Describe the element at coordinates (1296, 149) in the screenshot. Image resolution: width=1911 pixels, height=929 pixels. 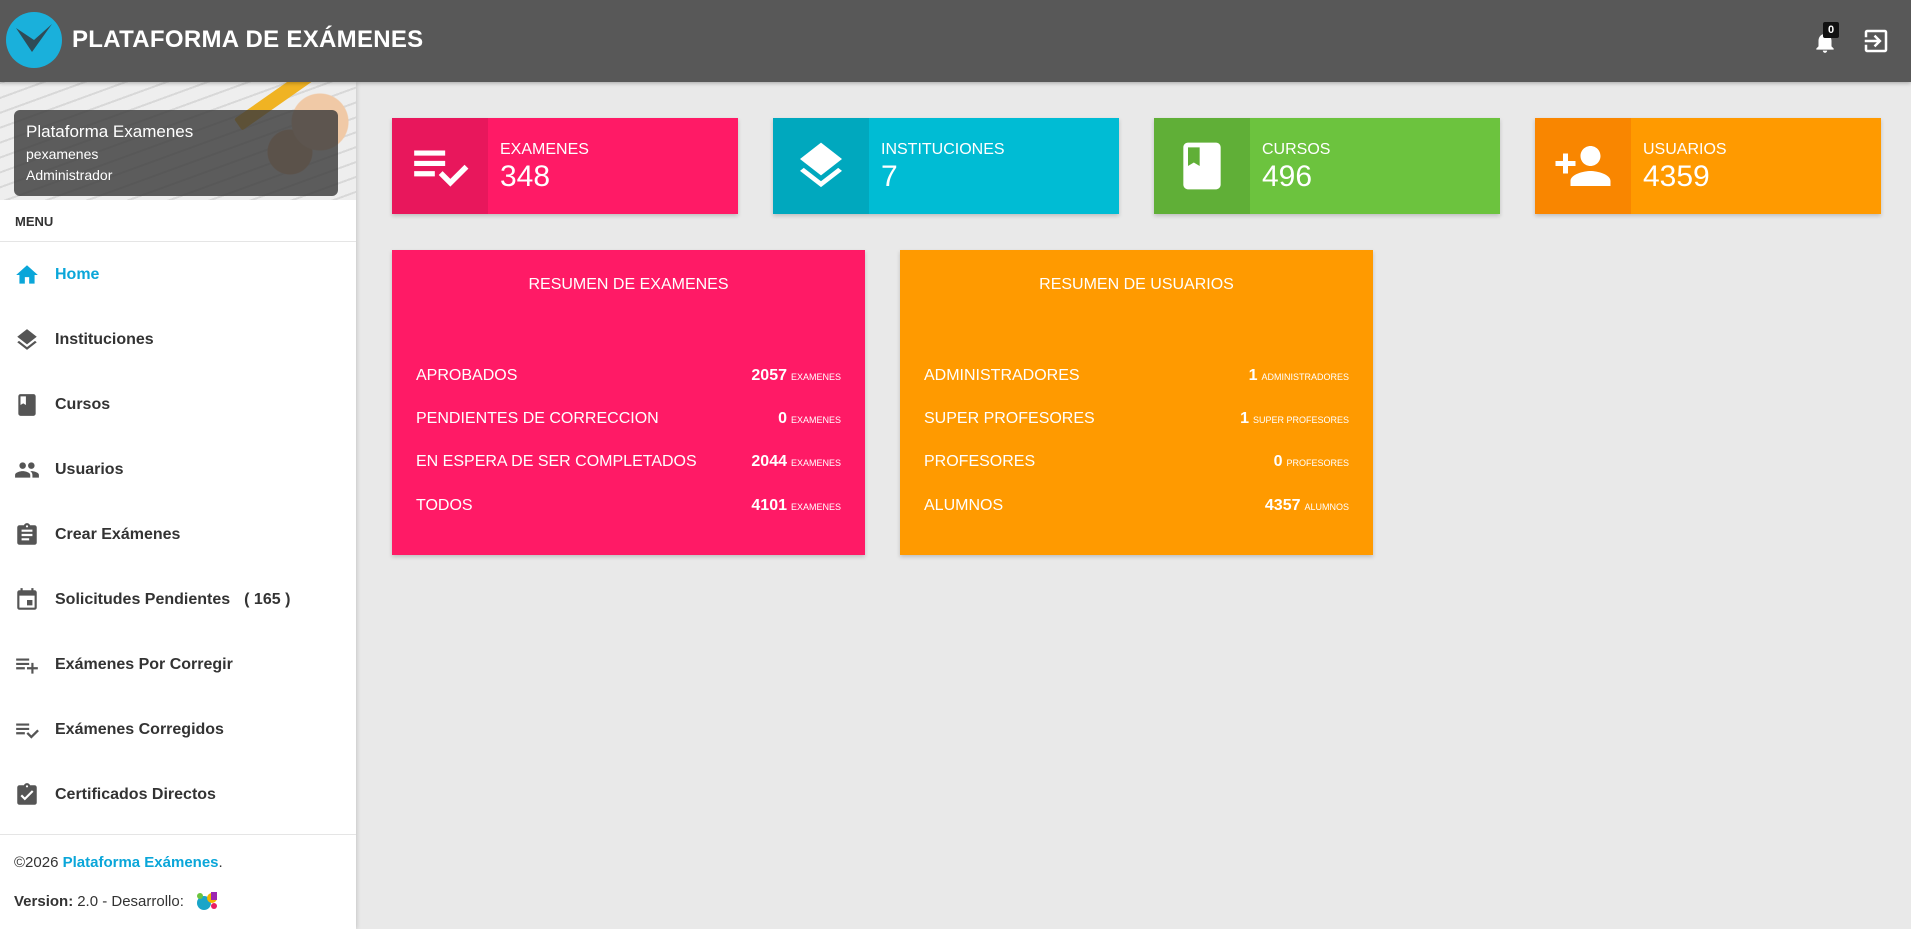
I see `info-box-label: CURSOS` at that location.